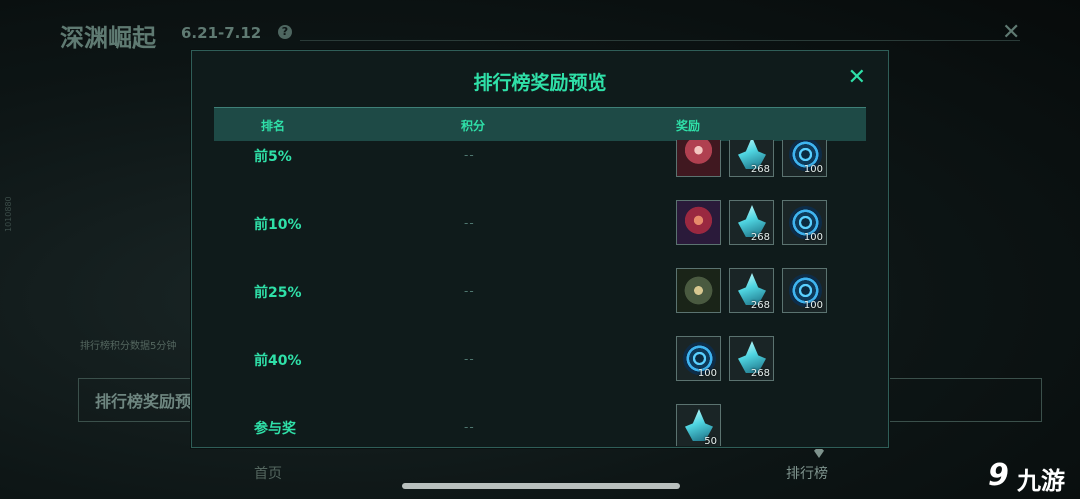 This screenshot has height=499, width=1080. I want to click on event-dates: 6.21-7.12, so click(221, 33).